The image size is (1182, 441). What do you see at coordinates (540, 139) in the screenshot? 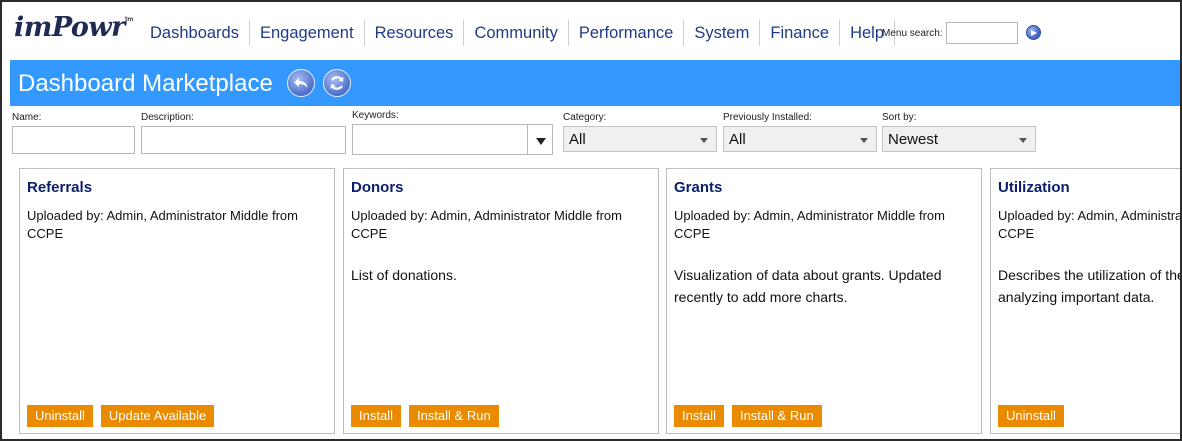
I see `keywords-dropdown-button` at bounding box center [540, 139].